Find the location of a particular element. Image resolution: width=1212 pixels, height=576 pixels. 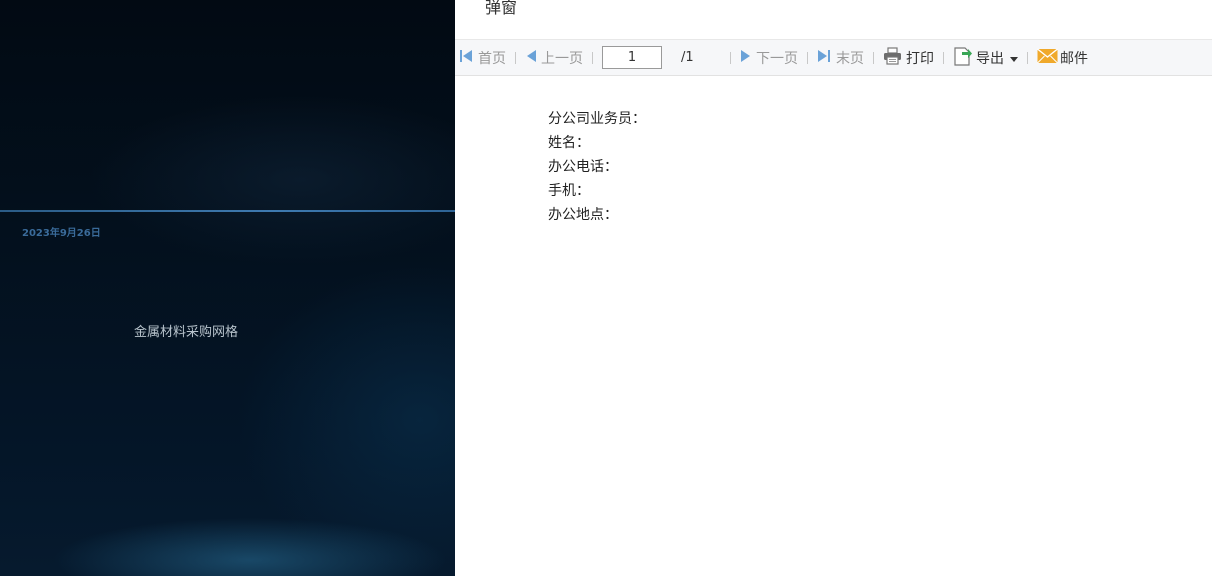

field-label-salesperson: 分公司业务员： is located at coordinates (597, 119).